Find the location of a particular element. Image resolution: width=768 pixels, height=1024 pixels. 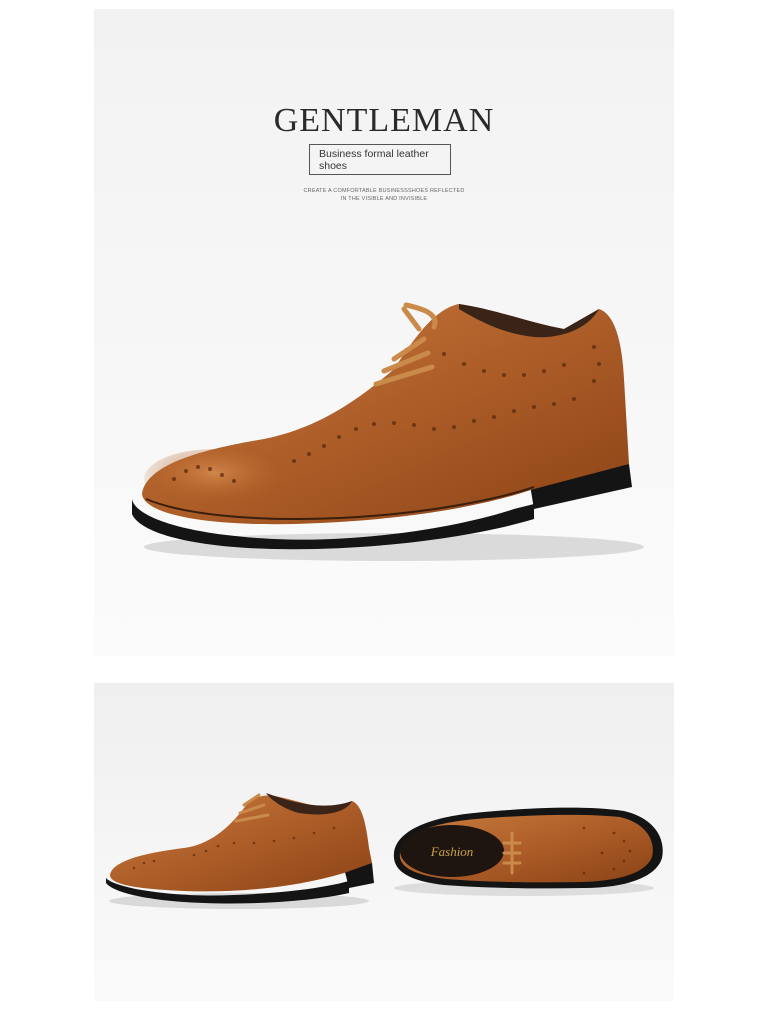

top-view-shoe-image: Fashion is located at coordinates (528, 851).